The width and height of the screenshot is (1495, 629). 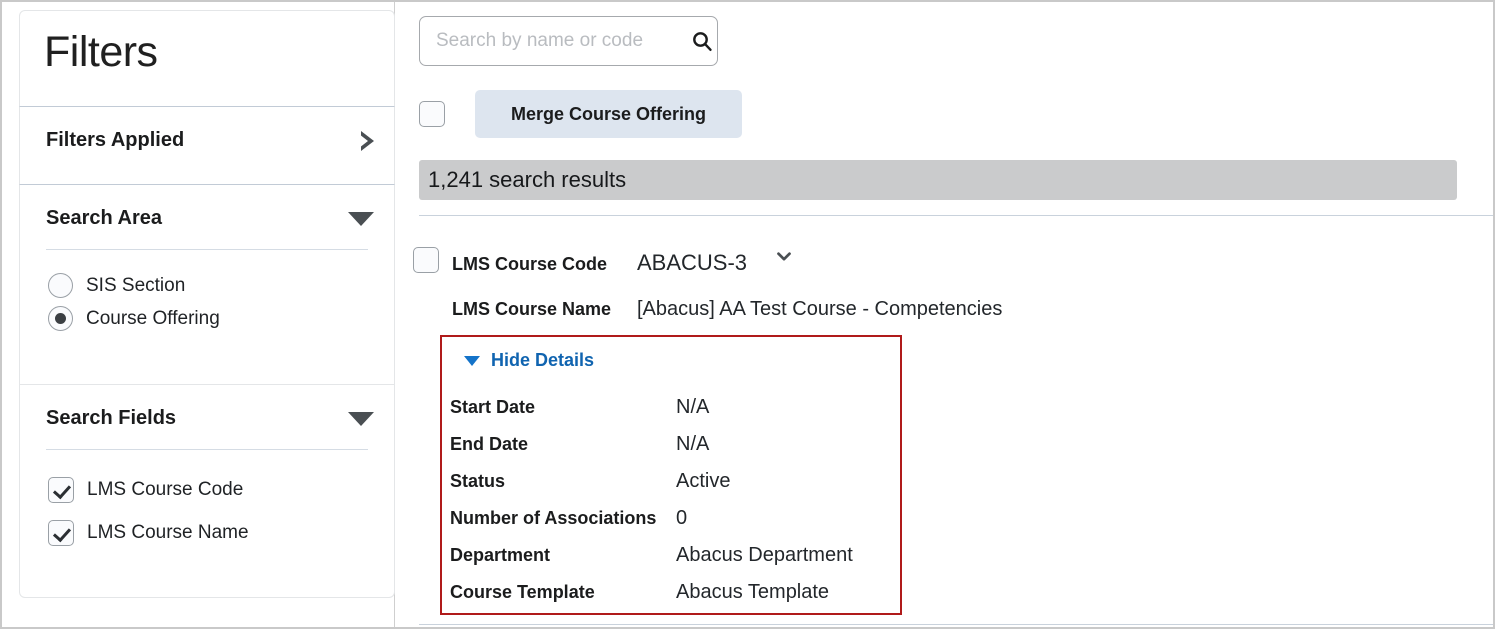 What do you see at coordinates (956, 215) in the screenshot?
I see `results-divider` at bounding box center [956, 215].